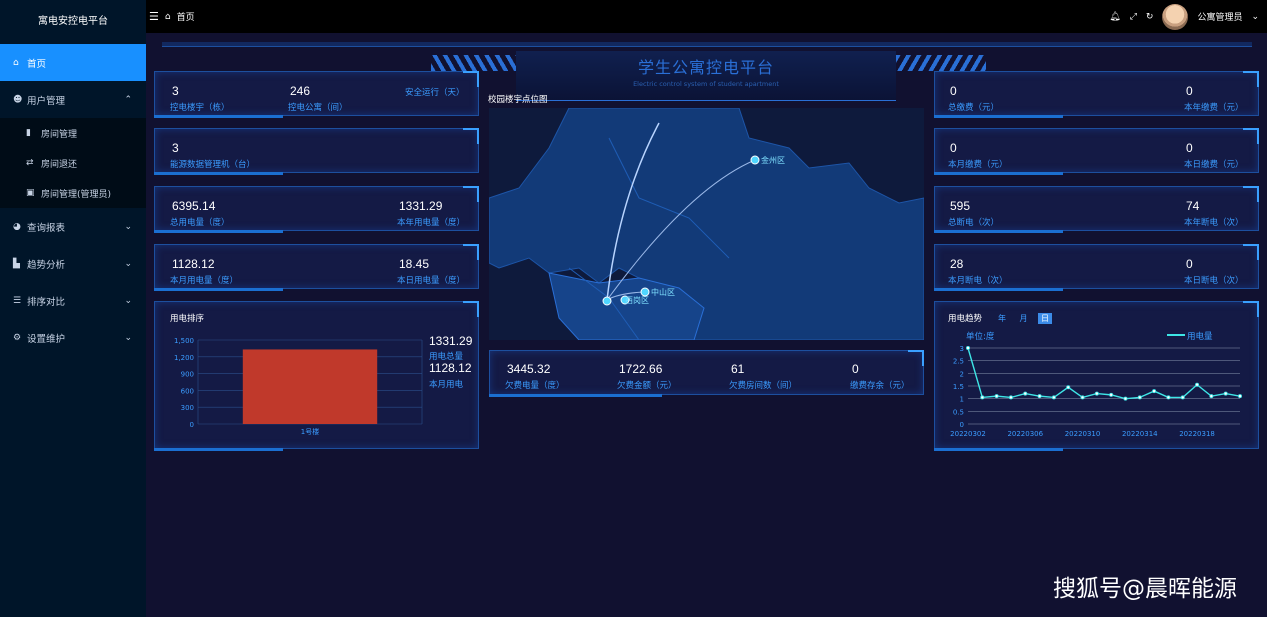 The image size is (1267, 617). Describe the element at coordinates (1189, 148) in the screenshot. I see `day-pay-value: 0` at that location.